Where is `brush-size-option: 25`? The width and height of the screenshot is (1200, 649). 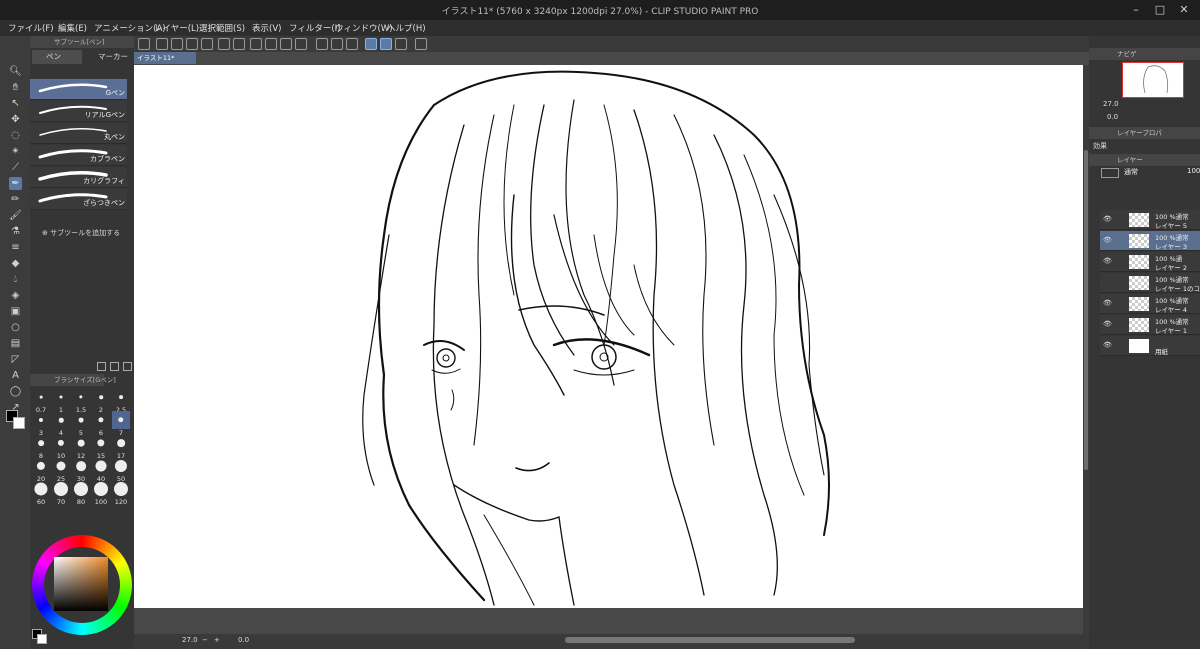 brush-size-option: 25 is located at coordinates (61, 470).